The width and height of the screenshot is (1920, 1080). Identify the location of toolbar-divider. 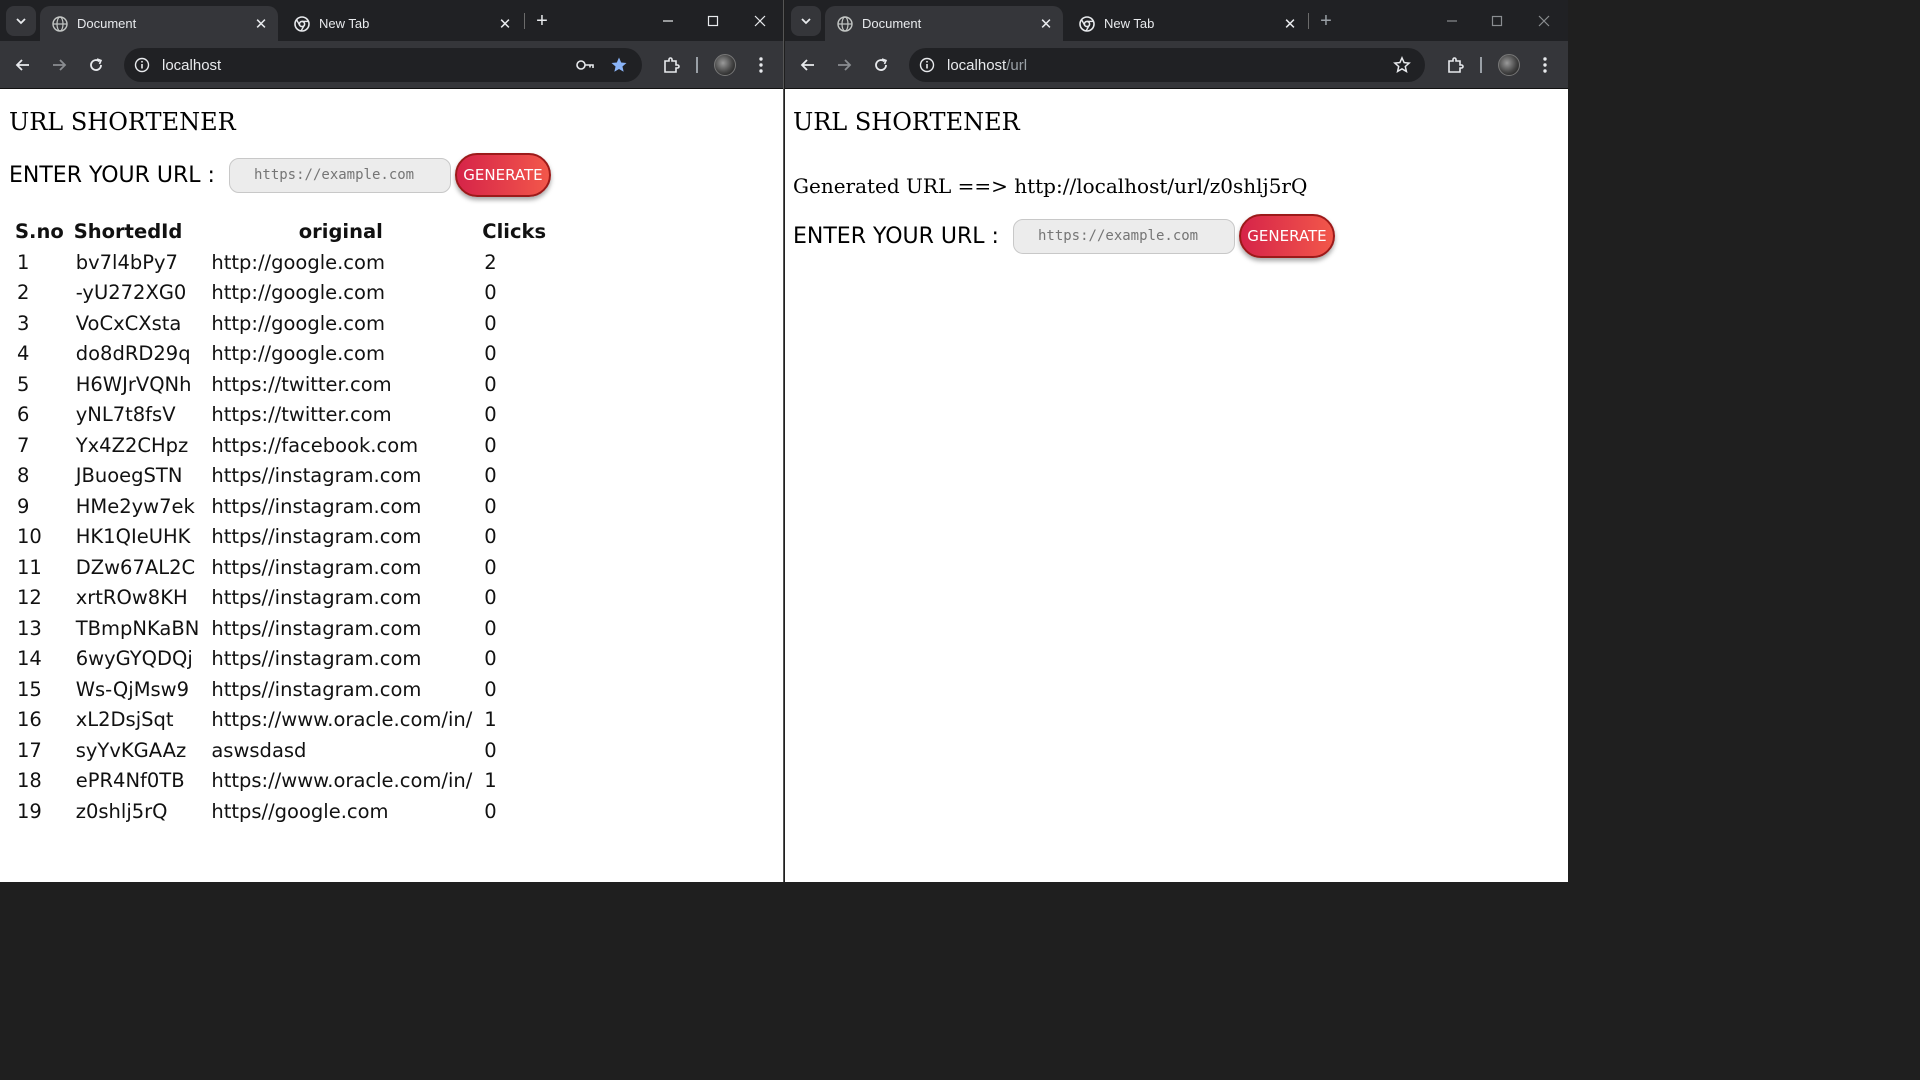
(697, 65).